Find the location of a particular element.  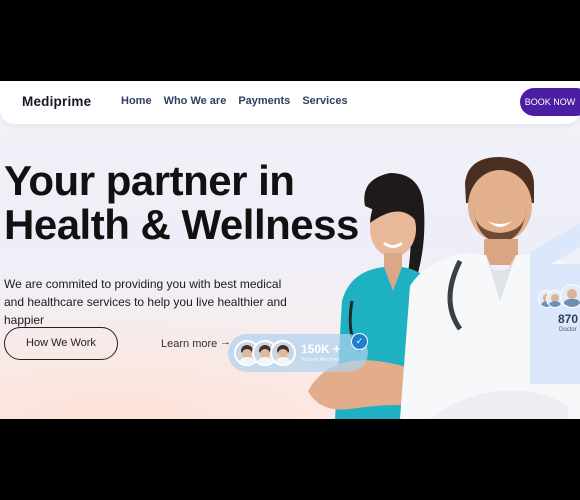

check-icon: ✓ is located at coordinates (359, 341).